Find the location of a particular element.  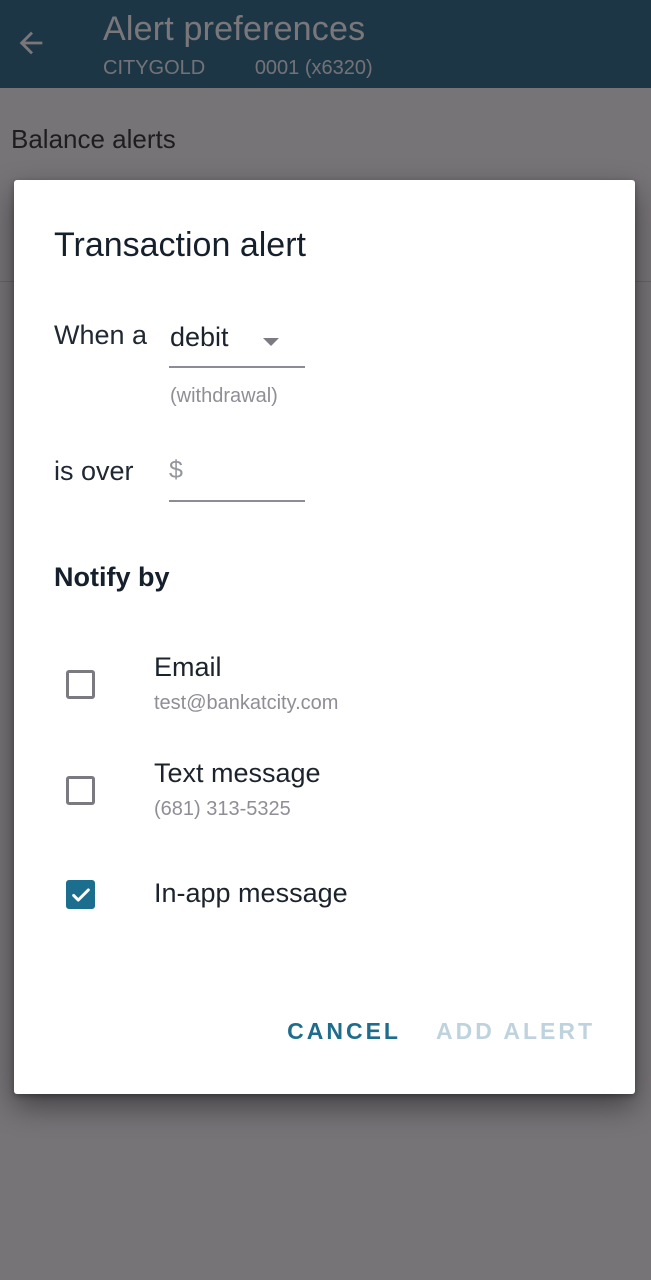

transaction-type-value: debit is located at coordinates (199, 337).